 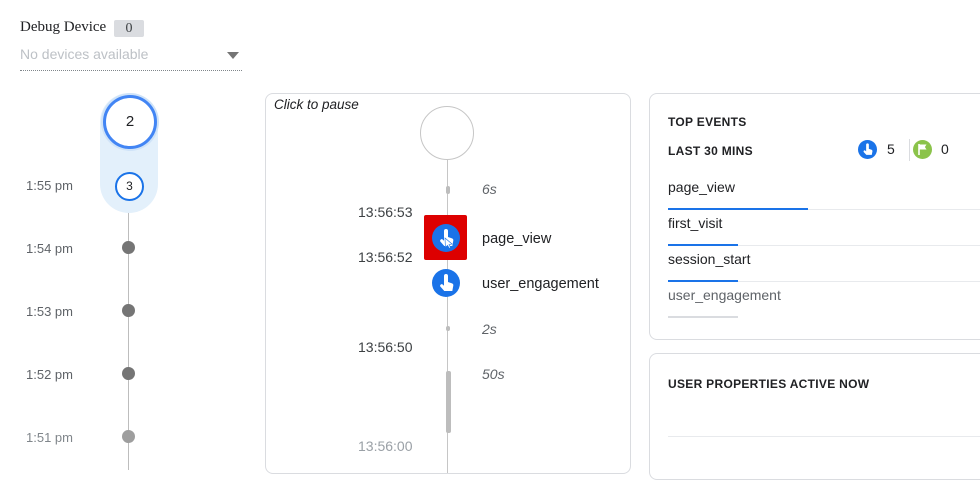 What do you see at coordinates (814, 416) in the screenshot?
I see `user-properties-card: USER PROPERTIES ACTIVE NOW` at bounding box center [814, 416].